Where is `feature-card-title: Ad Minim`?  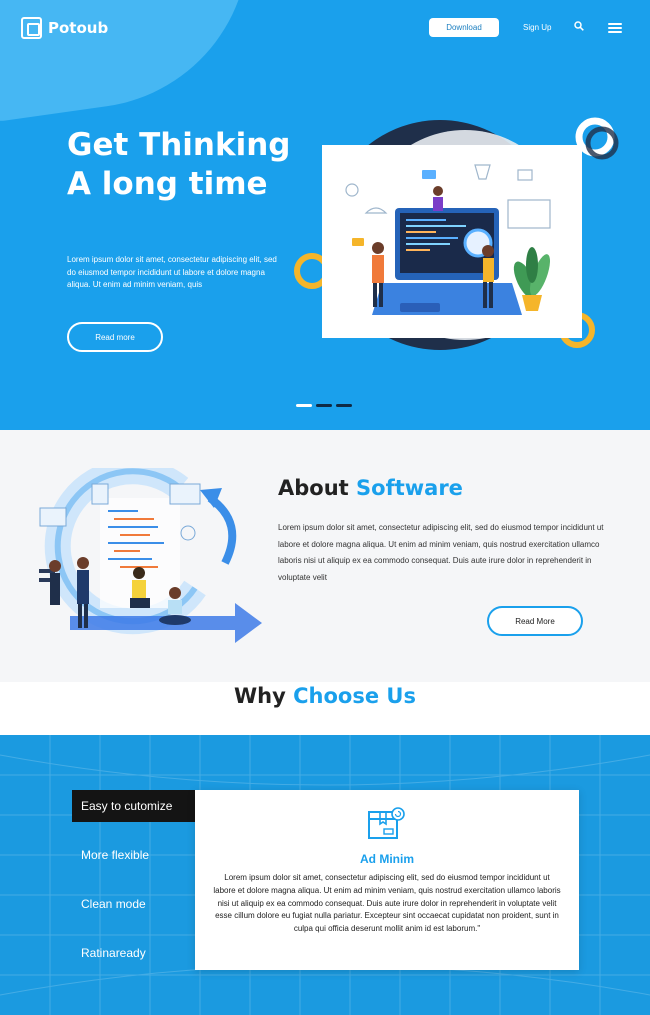
feature-card-title: Ad Minim is located at coordinates (387, 859).